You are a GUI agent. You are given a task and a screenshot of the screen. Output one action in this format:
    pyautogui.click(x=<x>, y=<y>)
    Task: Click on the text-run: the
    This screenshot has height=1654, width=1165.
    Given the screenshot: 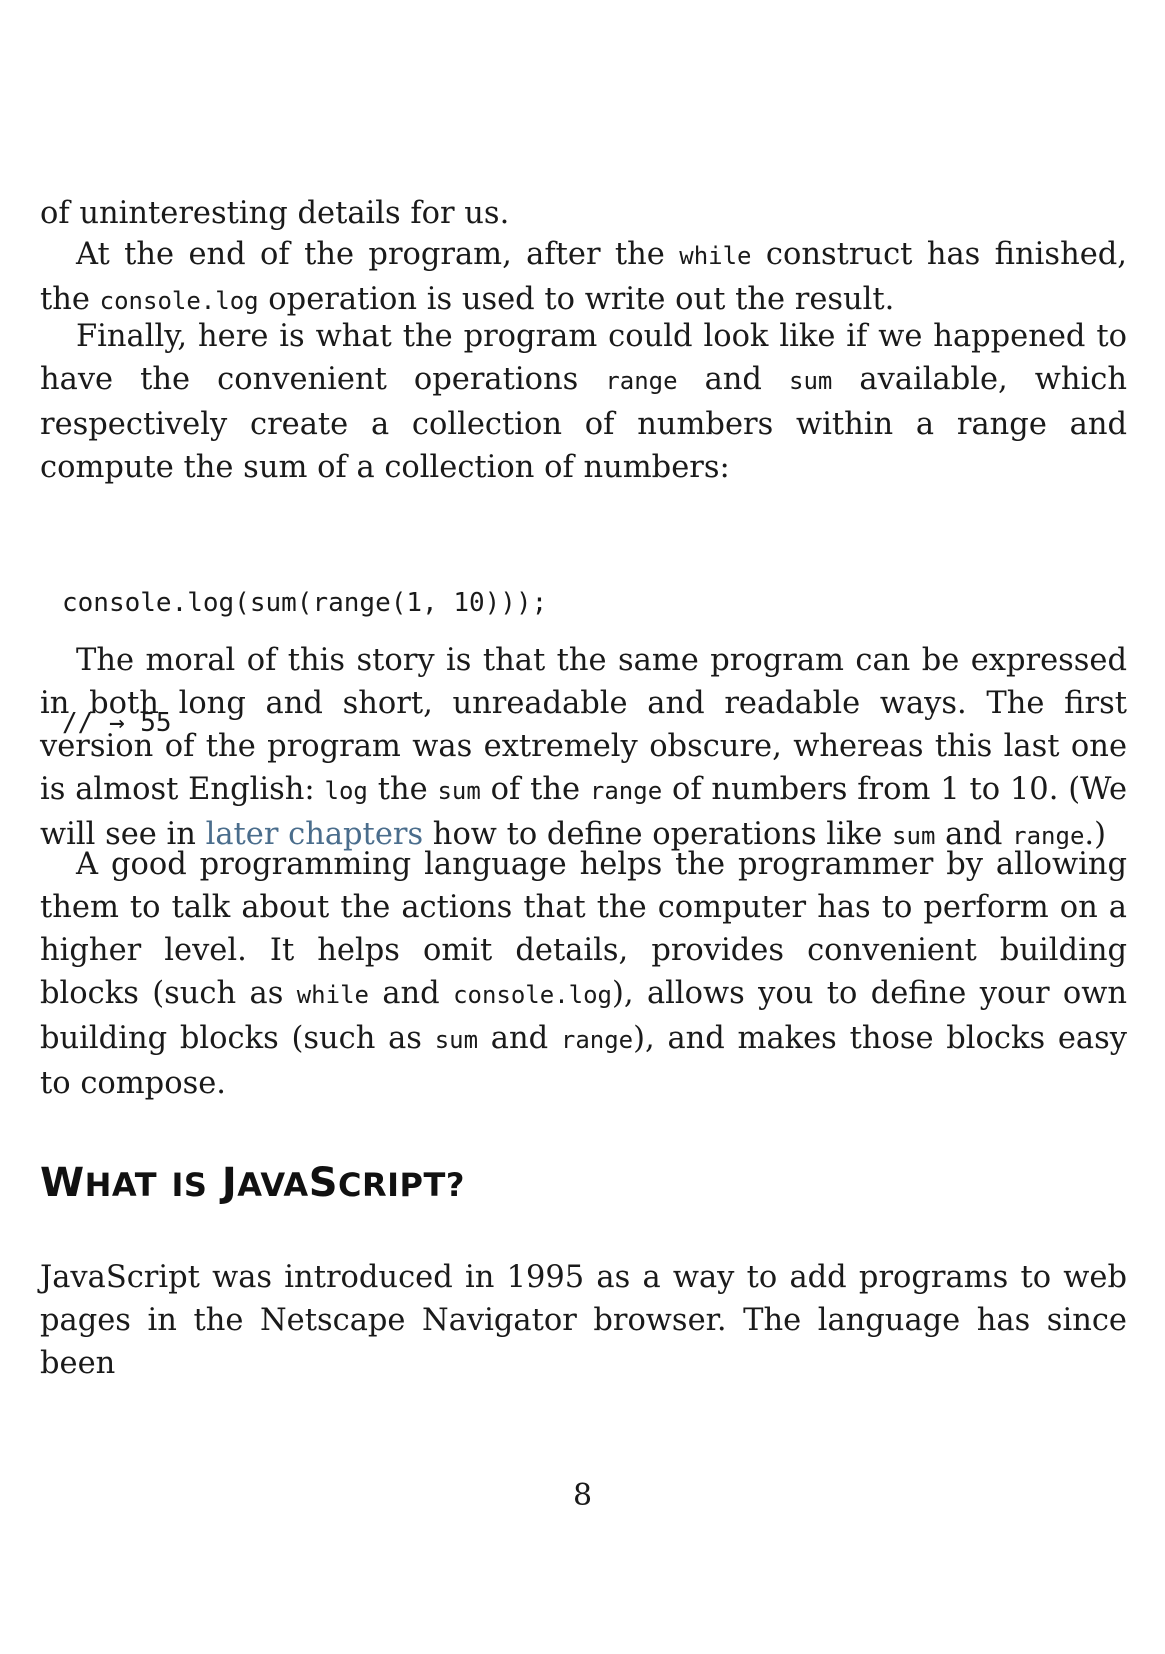 What is the action you would take?
    pyautogui.click(x=402, y=789)
    